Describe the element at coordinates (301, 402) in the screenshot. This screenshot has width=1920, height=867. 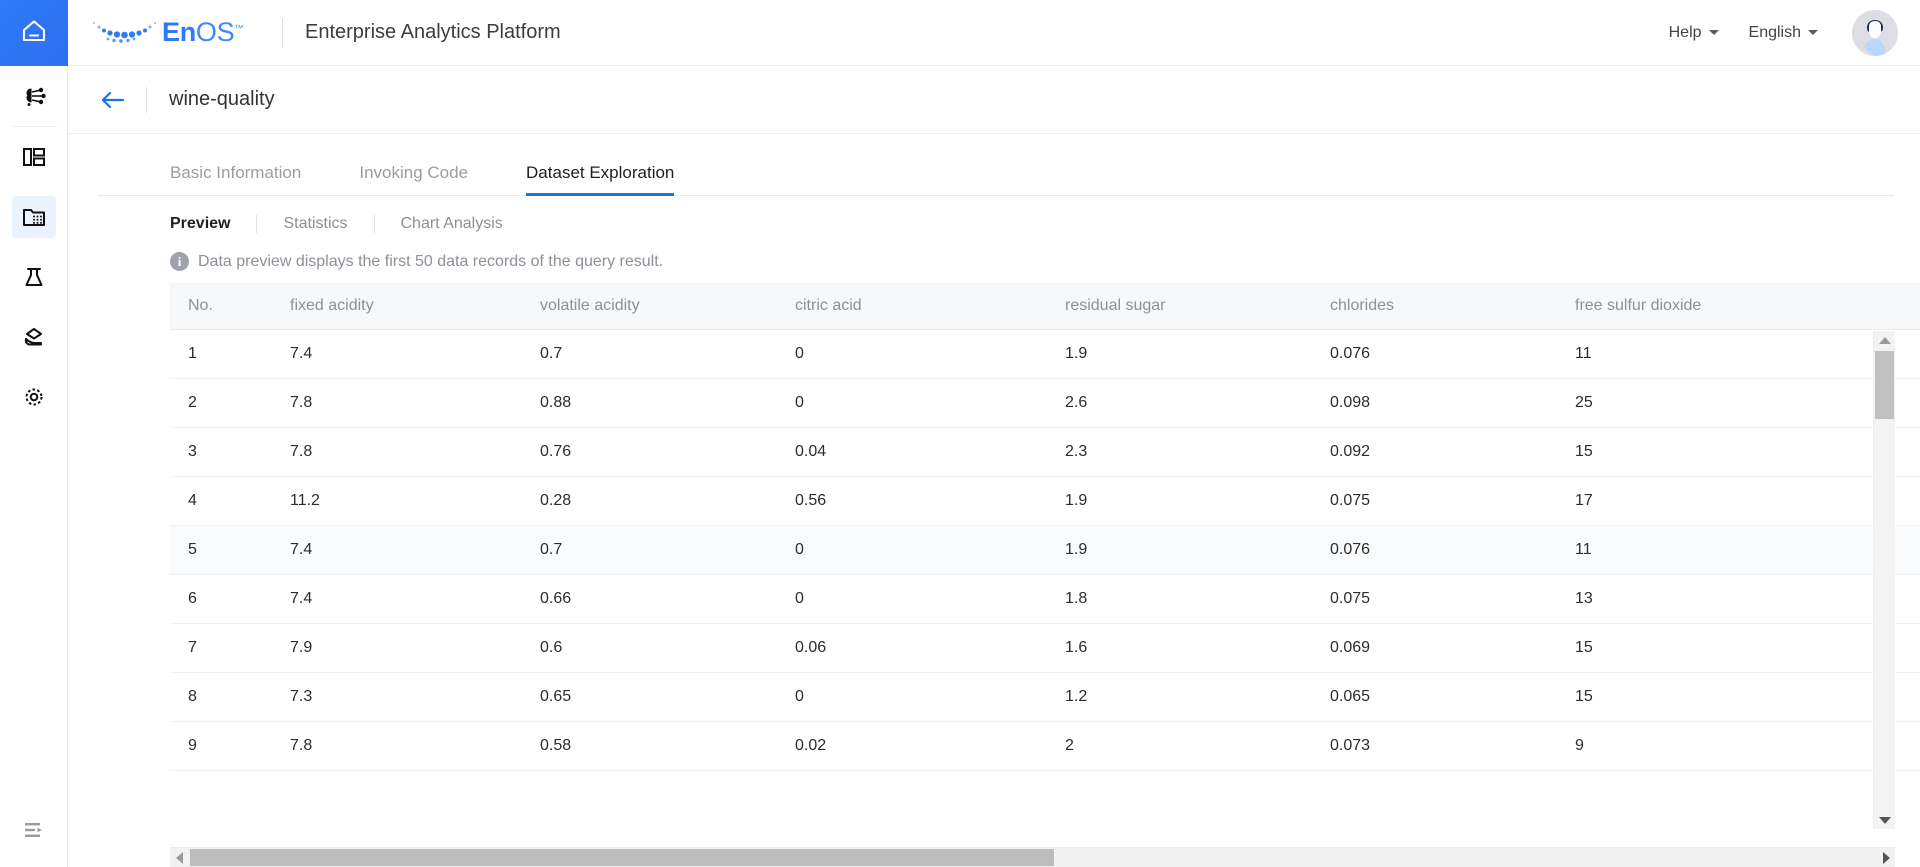
I see `cell-fixed-acidity: 7.8` at that location.